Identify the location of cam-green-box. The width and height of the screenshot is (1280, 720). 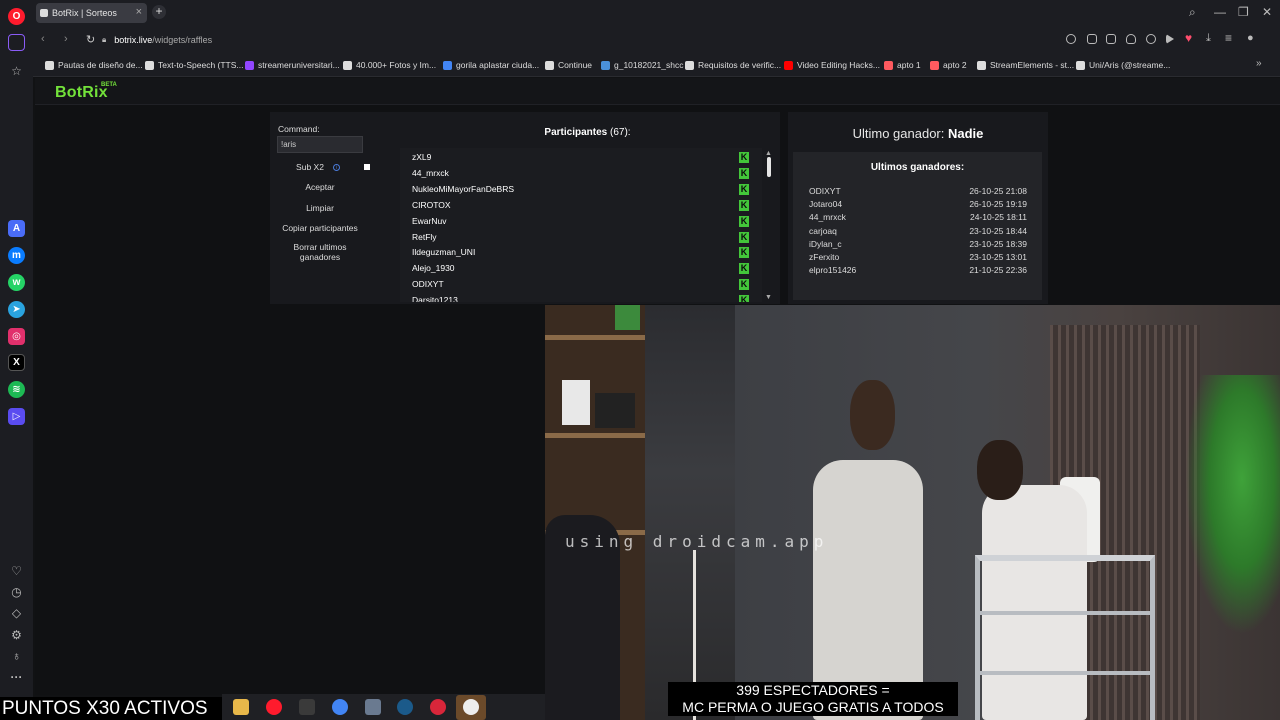
(627, 317).